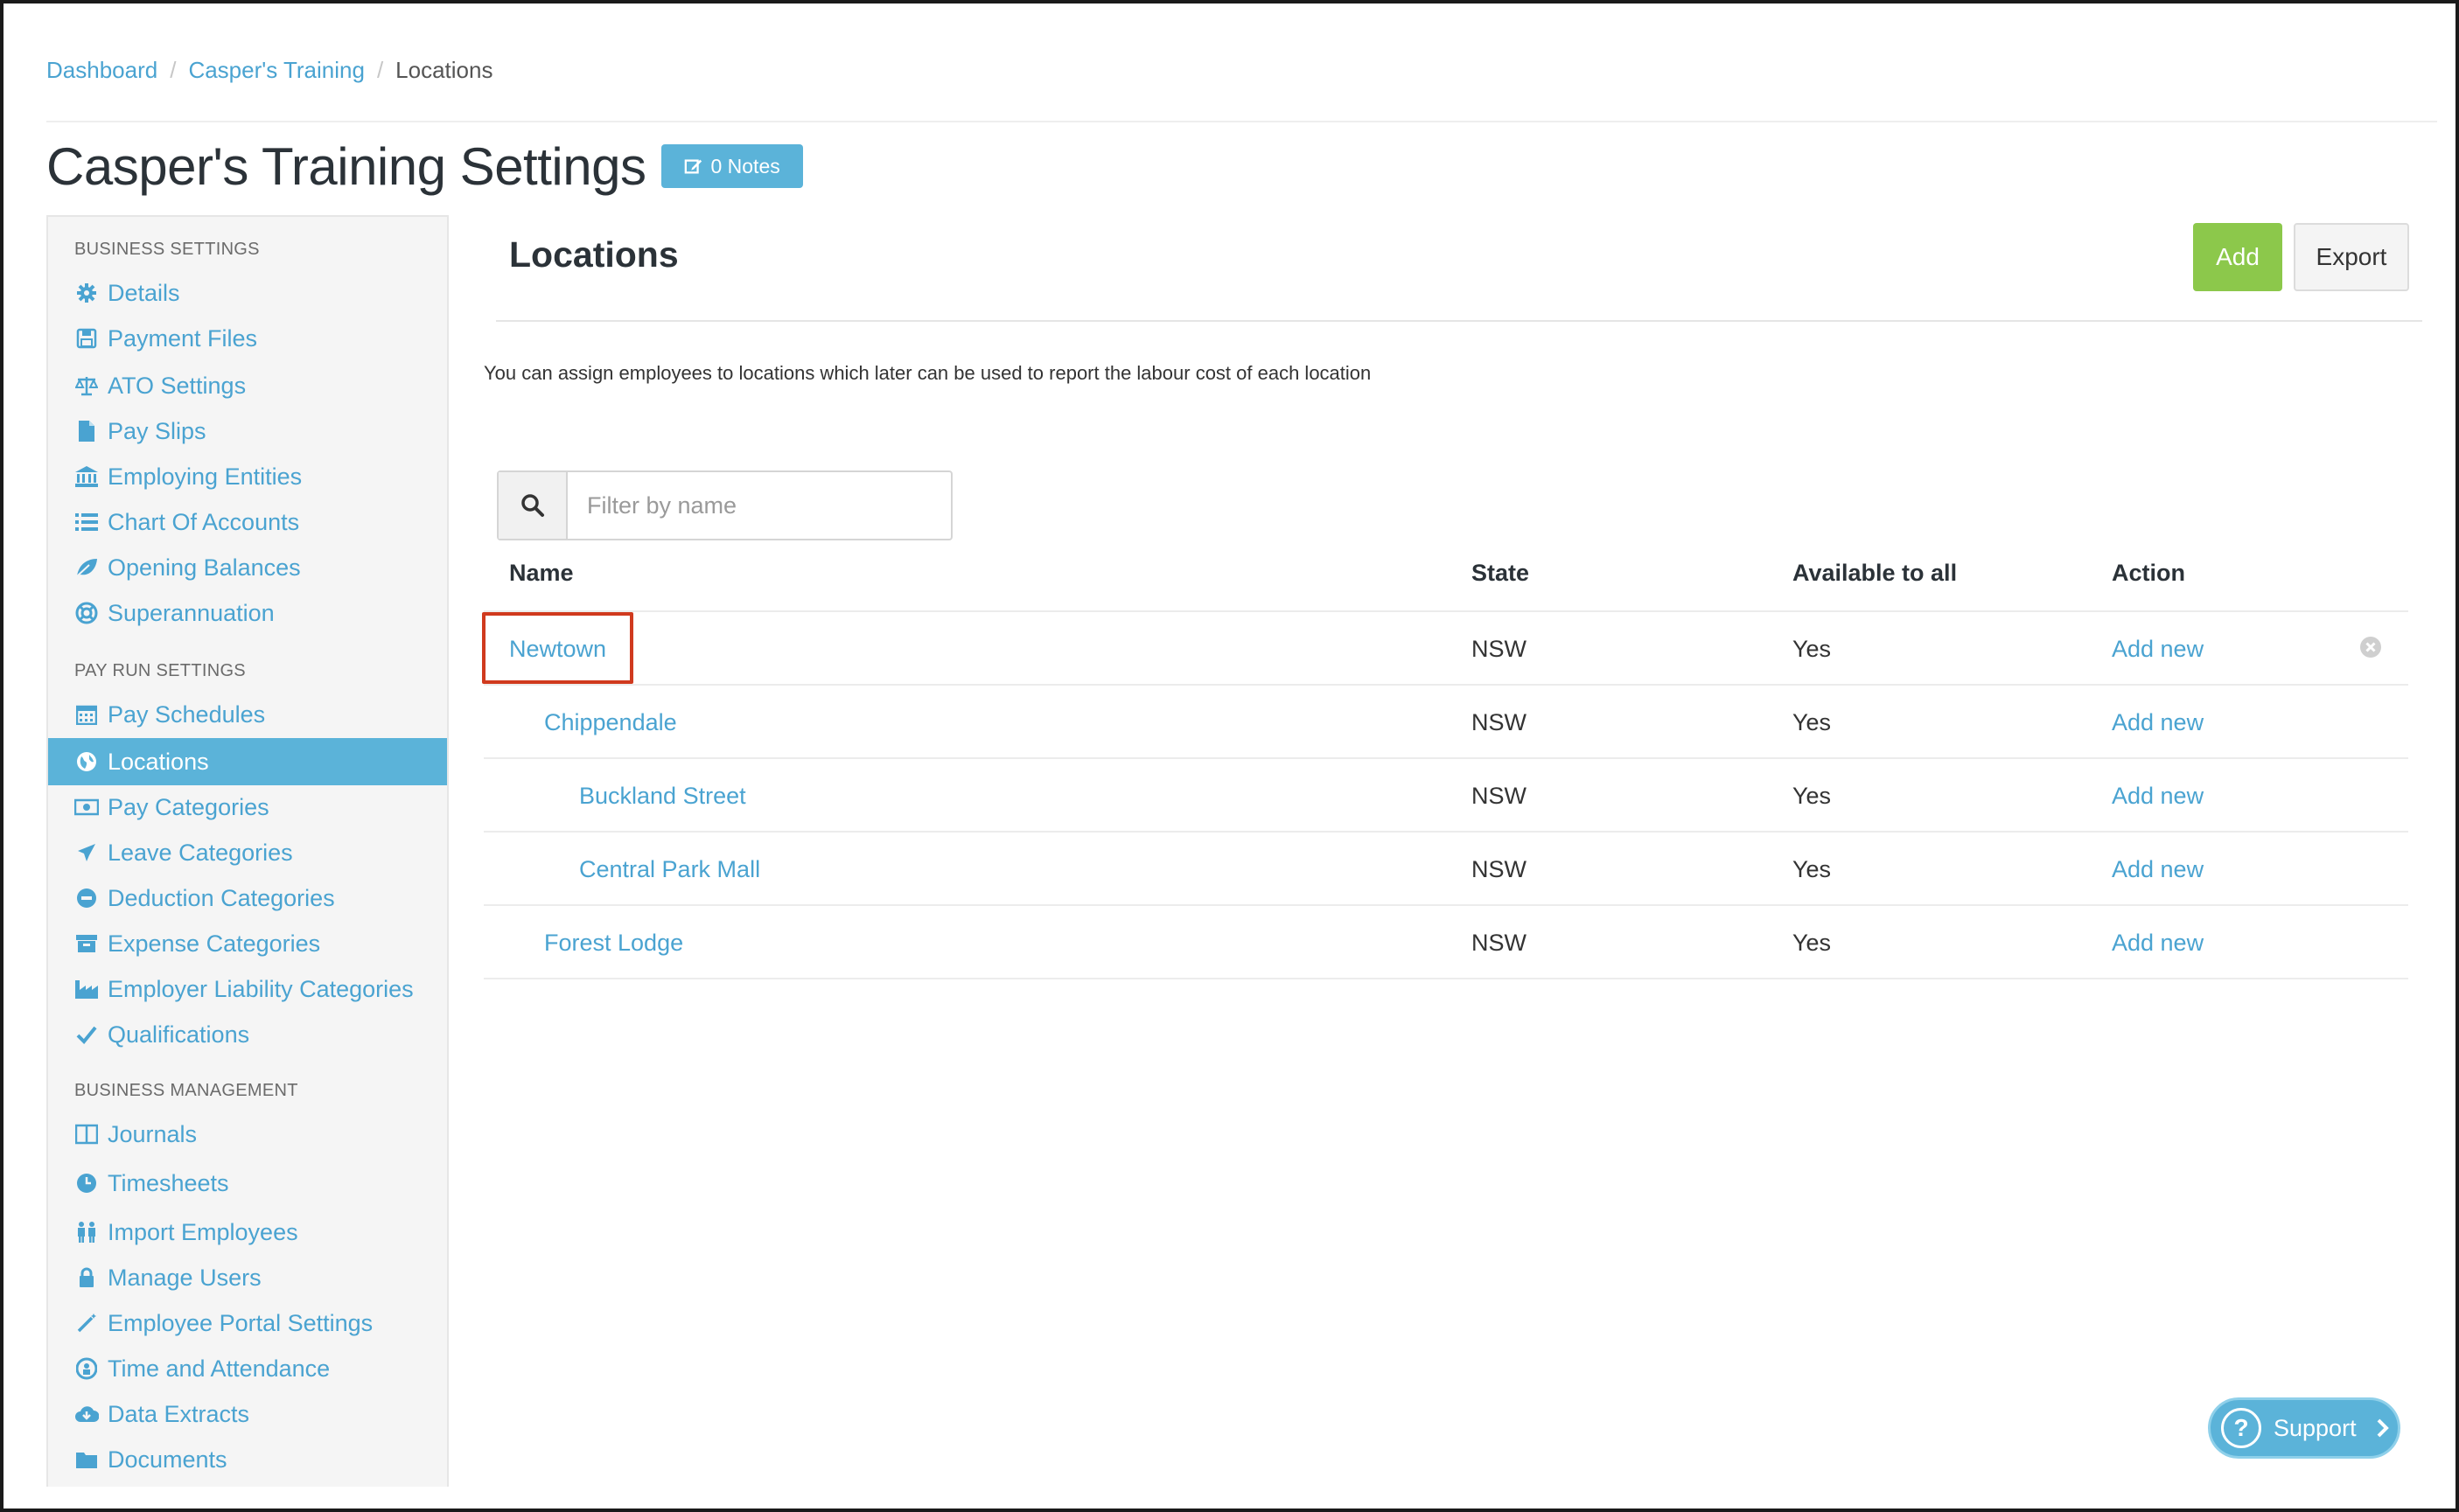 The image size is (2459, 1512). Describe the element at coordinates (214, 944) in the screenshot. I see `sidebar-item-label: Expense Categories` at that location.